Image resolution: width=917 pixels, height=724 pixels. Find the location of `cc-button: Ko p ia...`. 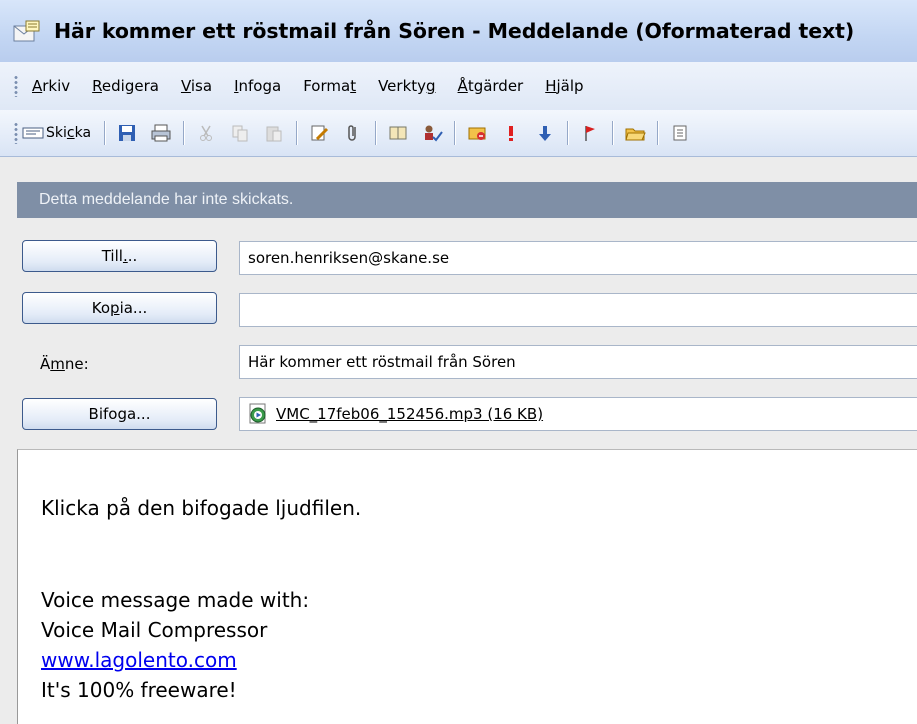

cc-button: Ko p ia... is located at coordinates (119, 308).